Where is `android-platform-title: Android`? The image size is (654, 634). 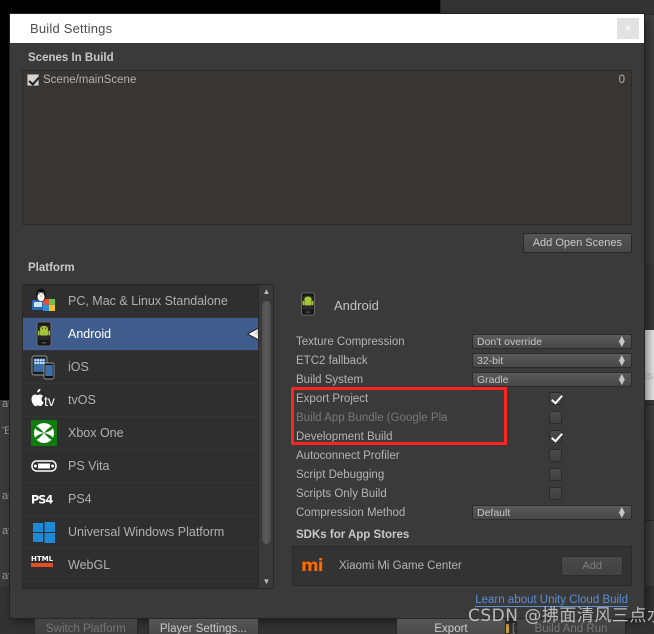 android-platform-title: Android is located at coordinates (356, 305).